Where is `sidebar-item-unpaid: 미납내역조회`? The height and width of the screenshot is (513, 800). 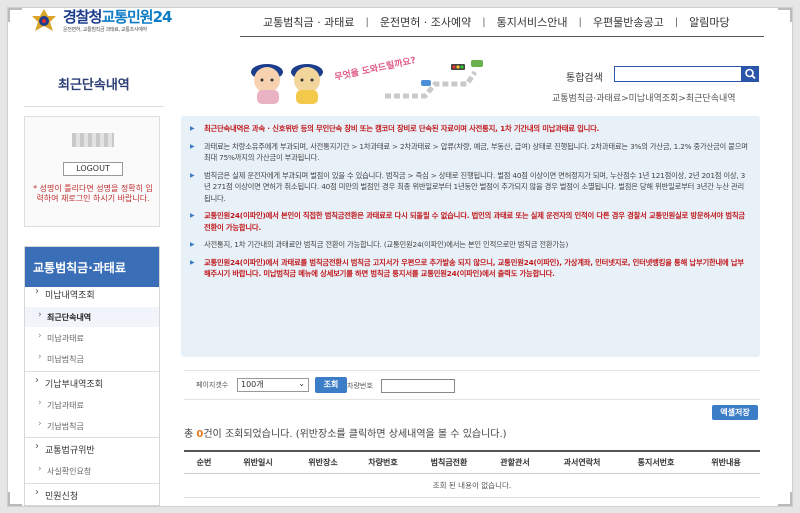
sidebar-item-unpaid: 미납내역조회 is located at coordinates (92, 294).